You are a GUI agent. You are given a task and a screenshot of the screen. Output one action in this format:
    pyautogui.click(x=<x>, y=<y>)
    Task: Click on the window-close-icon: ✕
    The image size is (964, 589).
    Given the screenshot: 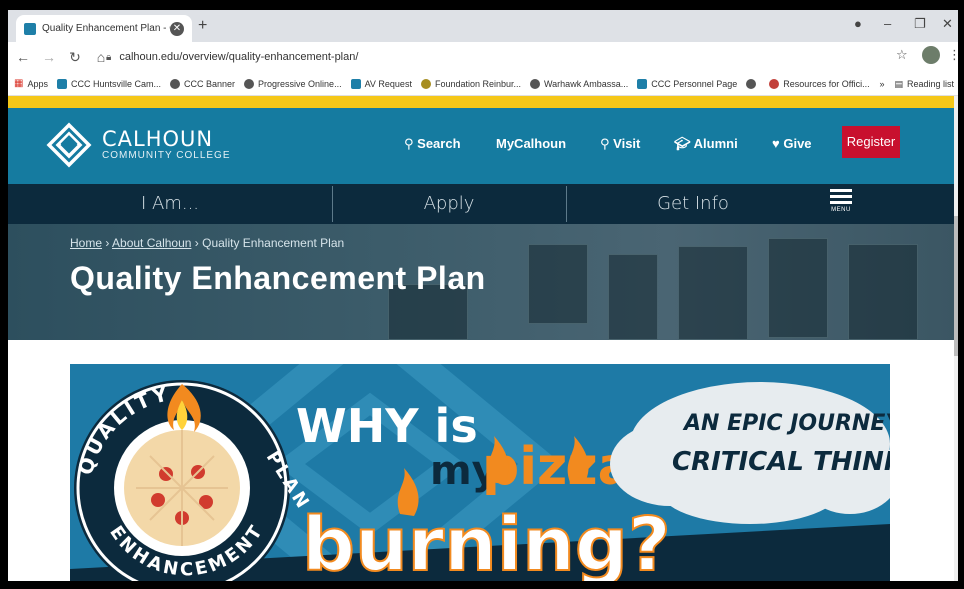 What is the action you would take?
    pyautogui.click(x=947, y=24)
    